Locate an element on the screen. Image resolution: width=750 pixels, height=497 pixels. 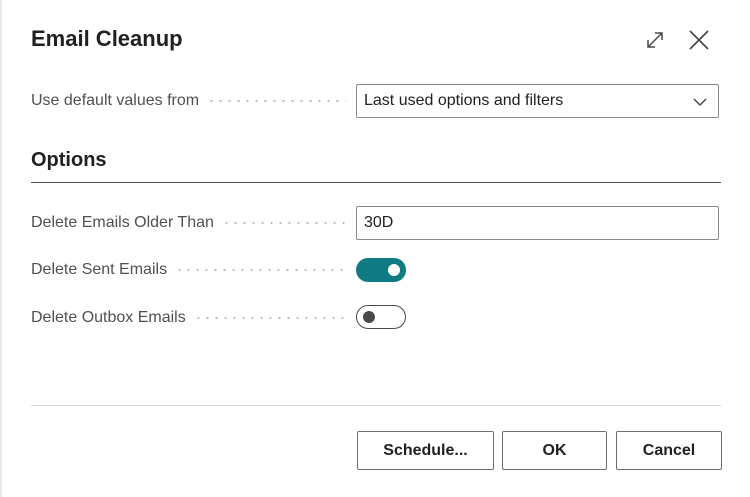
ok-button: OK is located at coordinates (554, 450).